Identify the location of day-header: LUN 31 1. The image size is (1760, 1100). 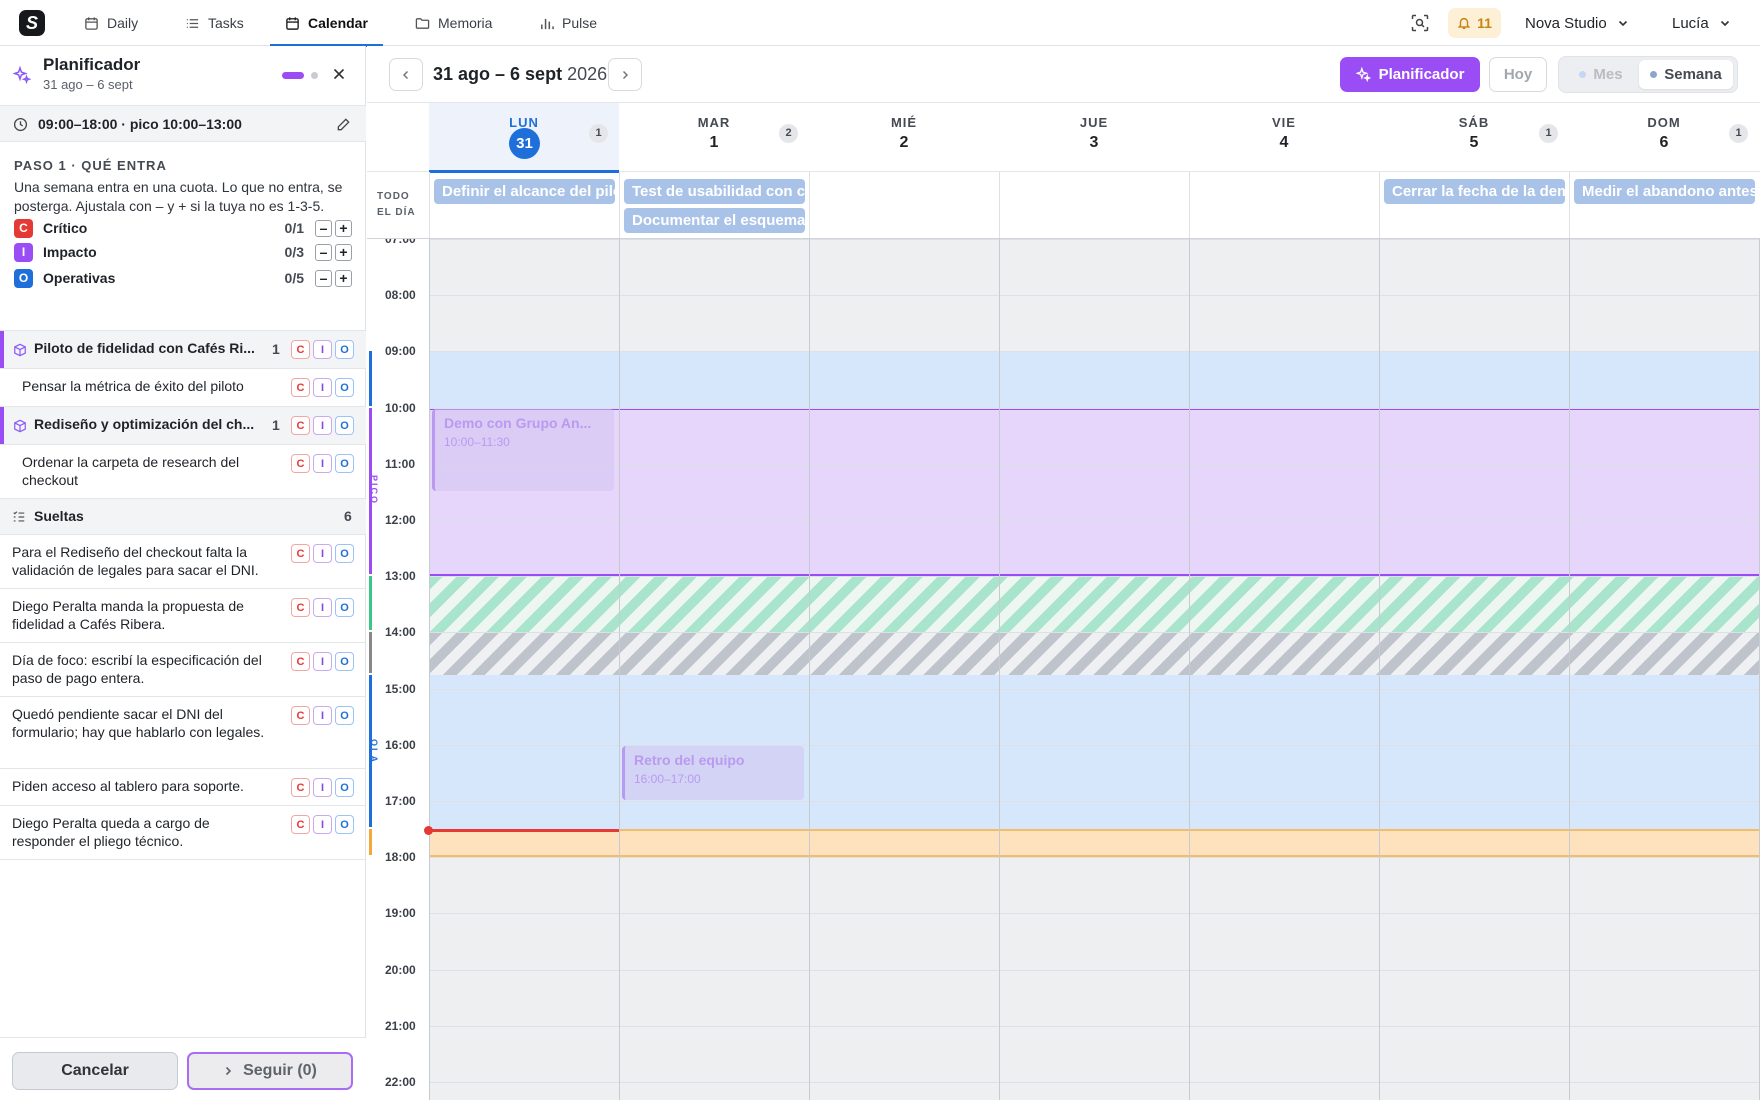
(524, 138).